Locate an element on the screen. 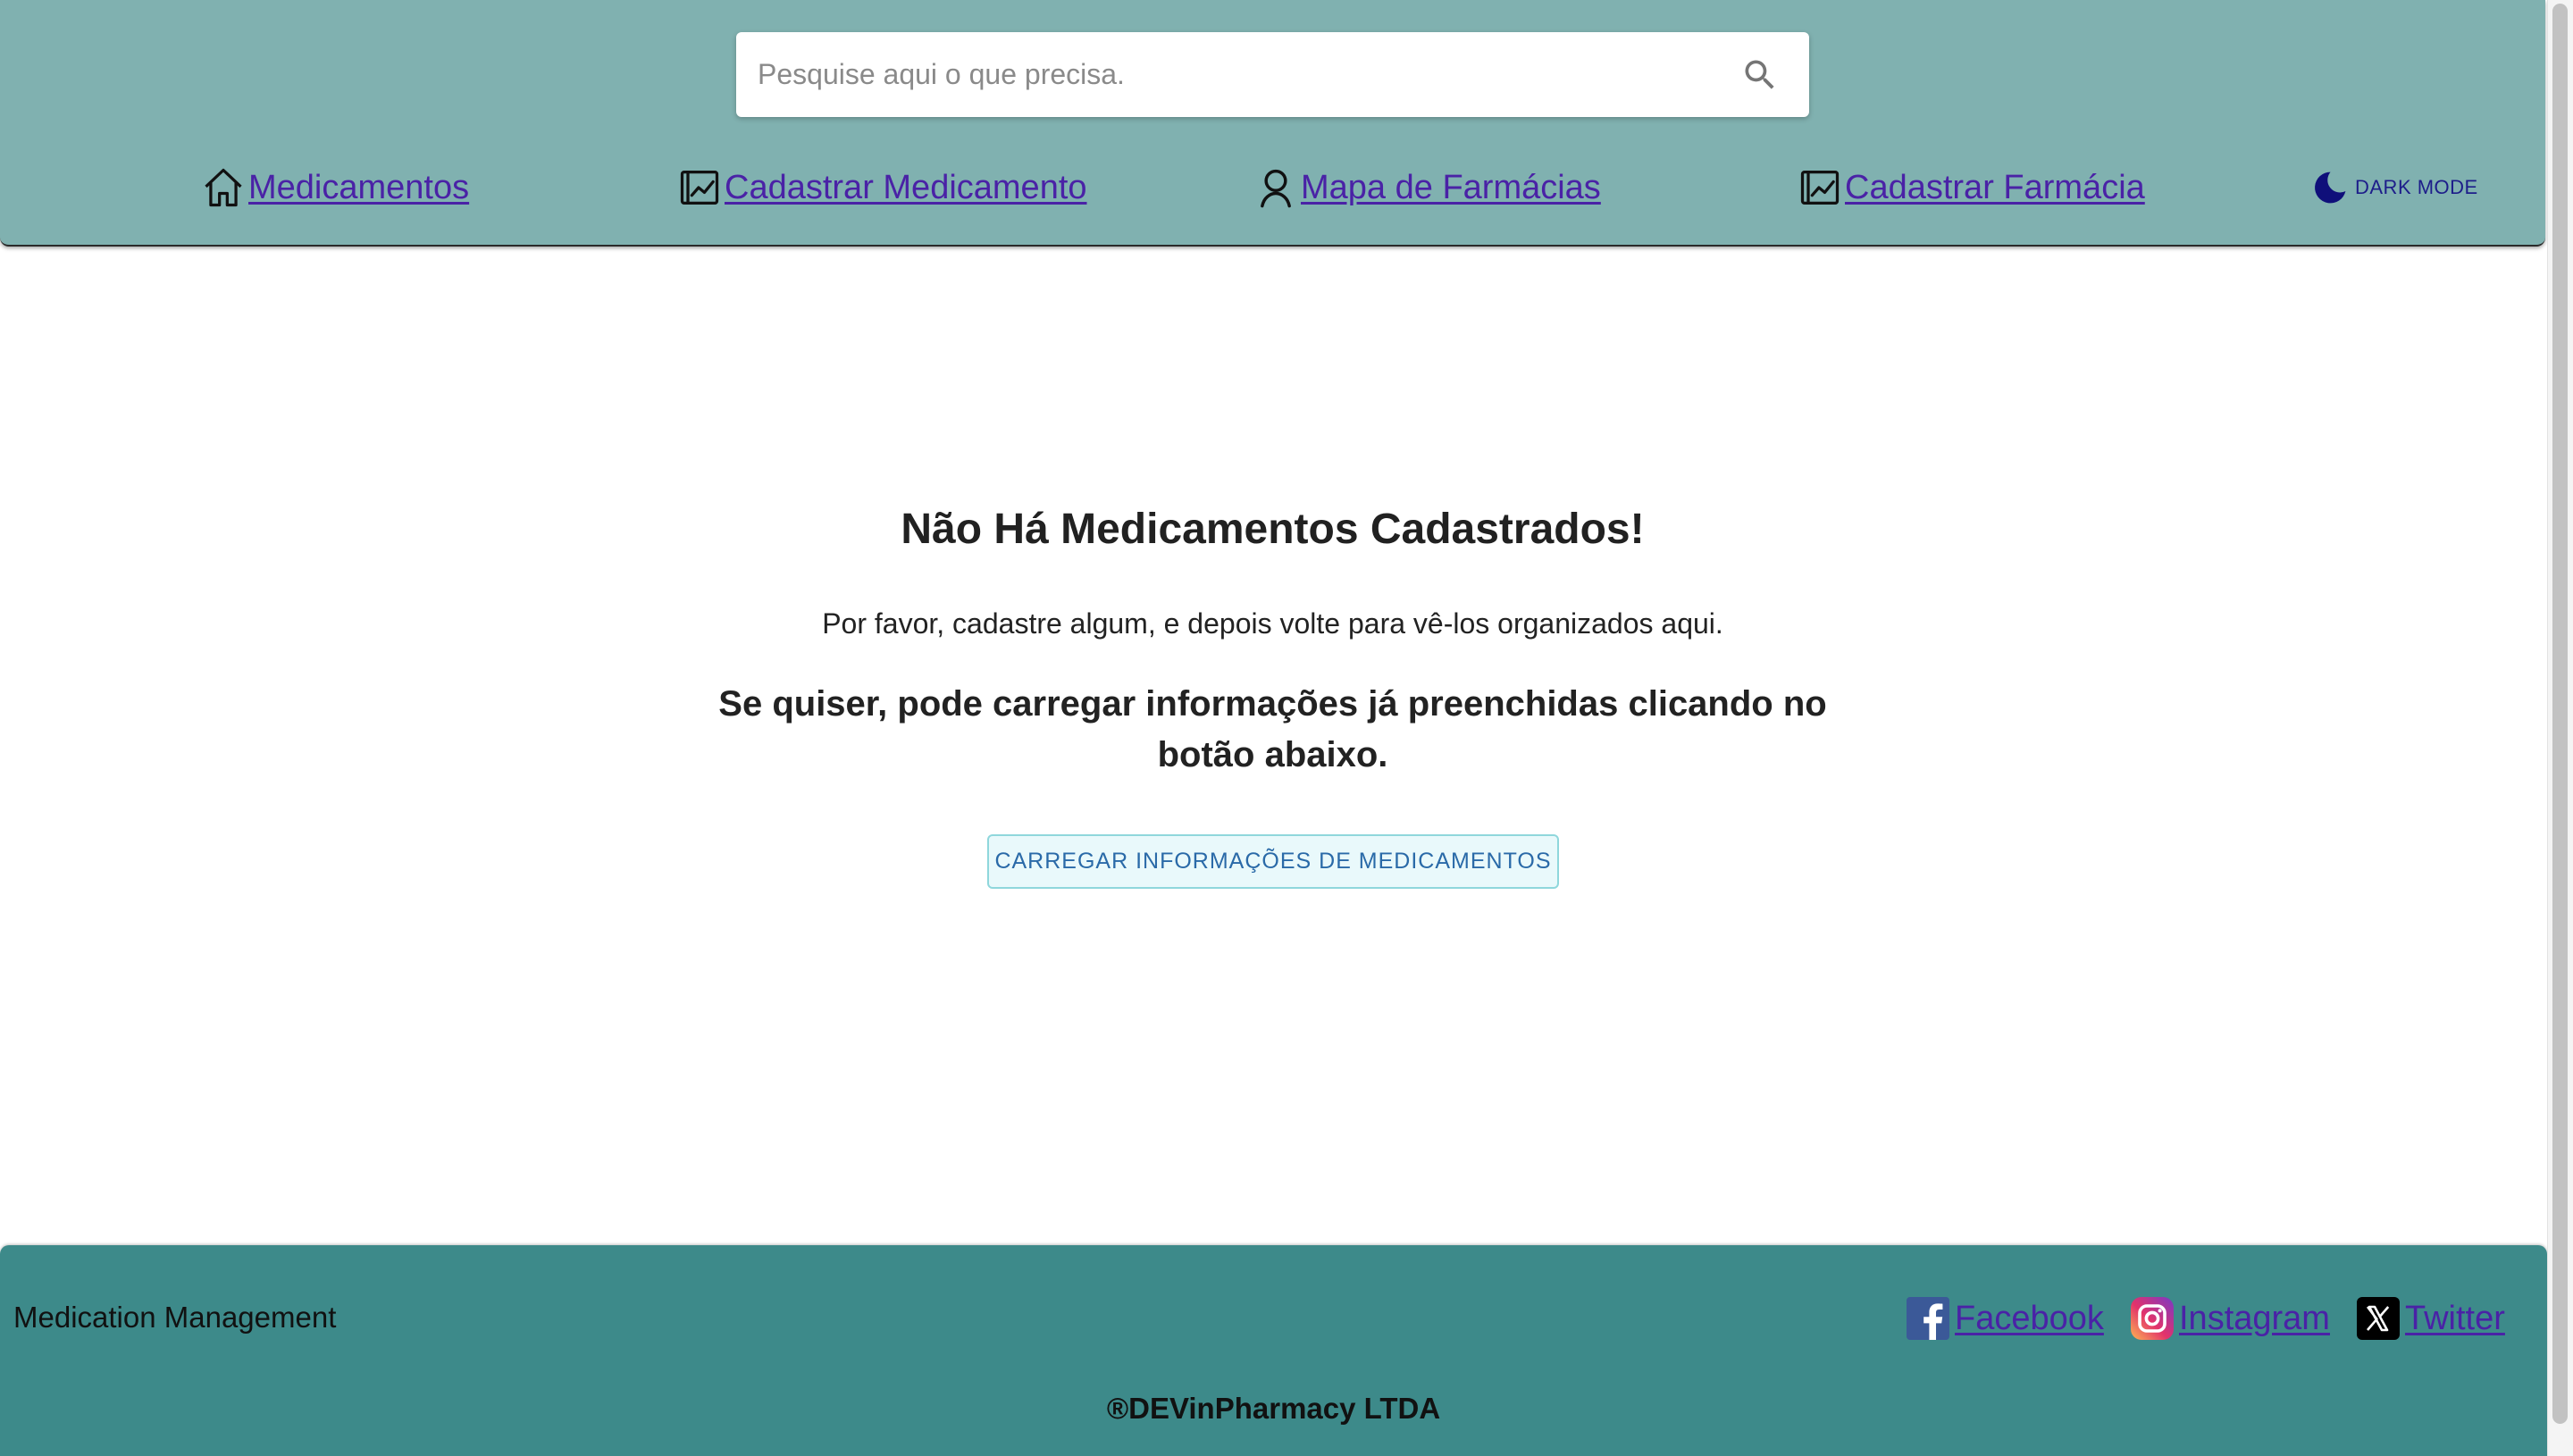 This screenshot has width=2573, height=1456. instagram-icon is located at coordinates (2152, 1318).